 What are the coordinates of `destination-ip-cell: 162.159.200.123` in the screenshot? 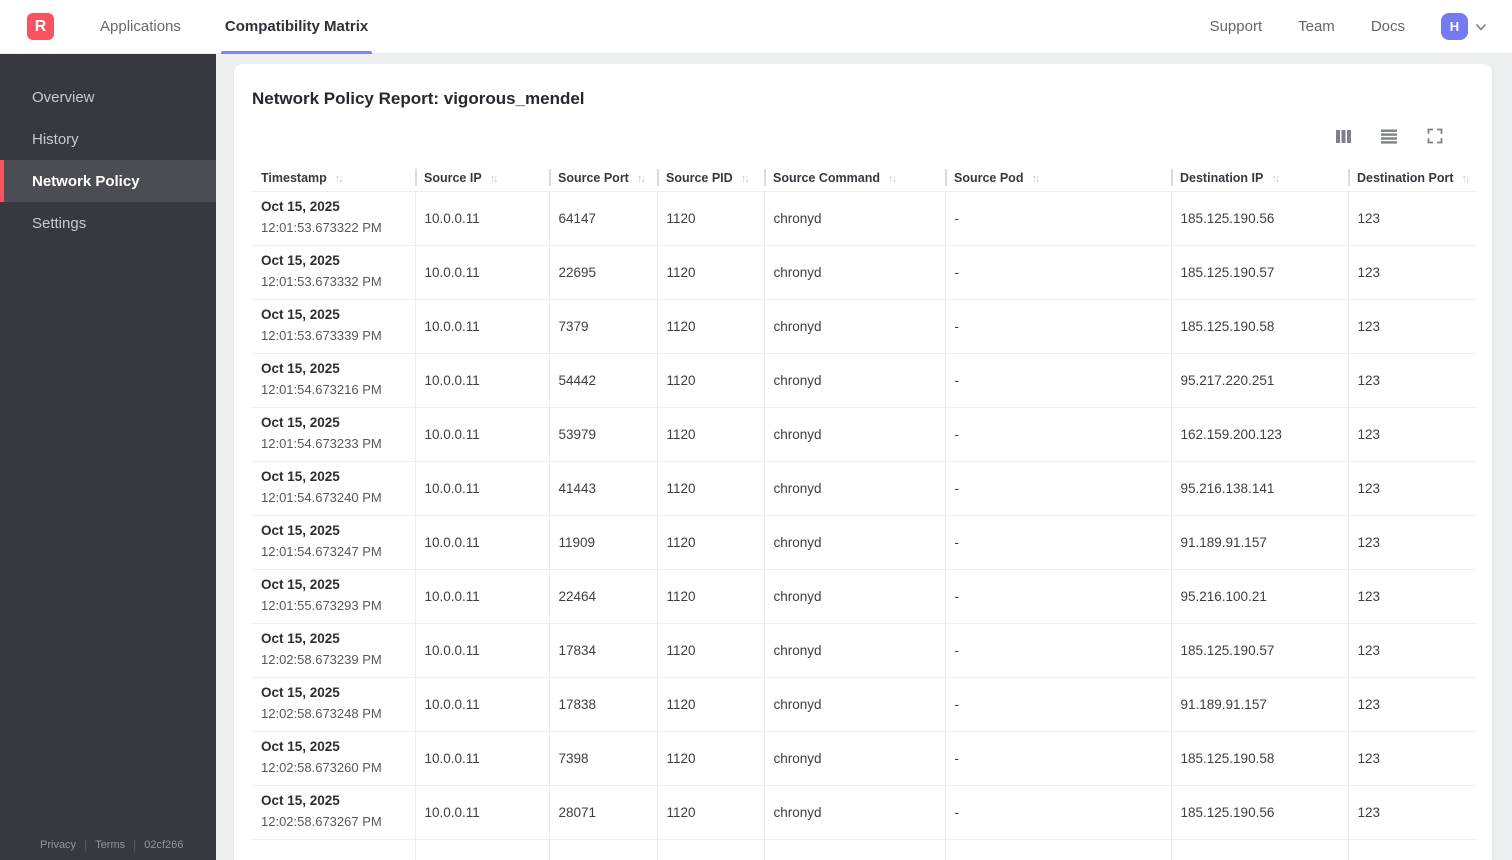 It's located at (1259, 434).